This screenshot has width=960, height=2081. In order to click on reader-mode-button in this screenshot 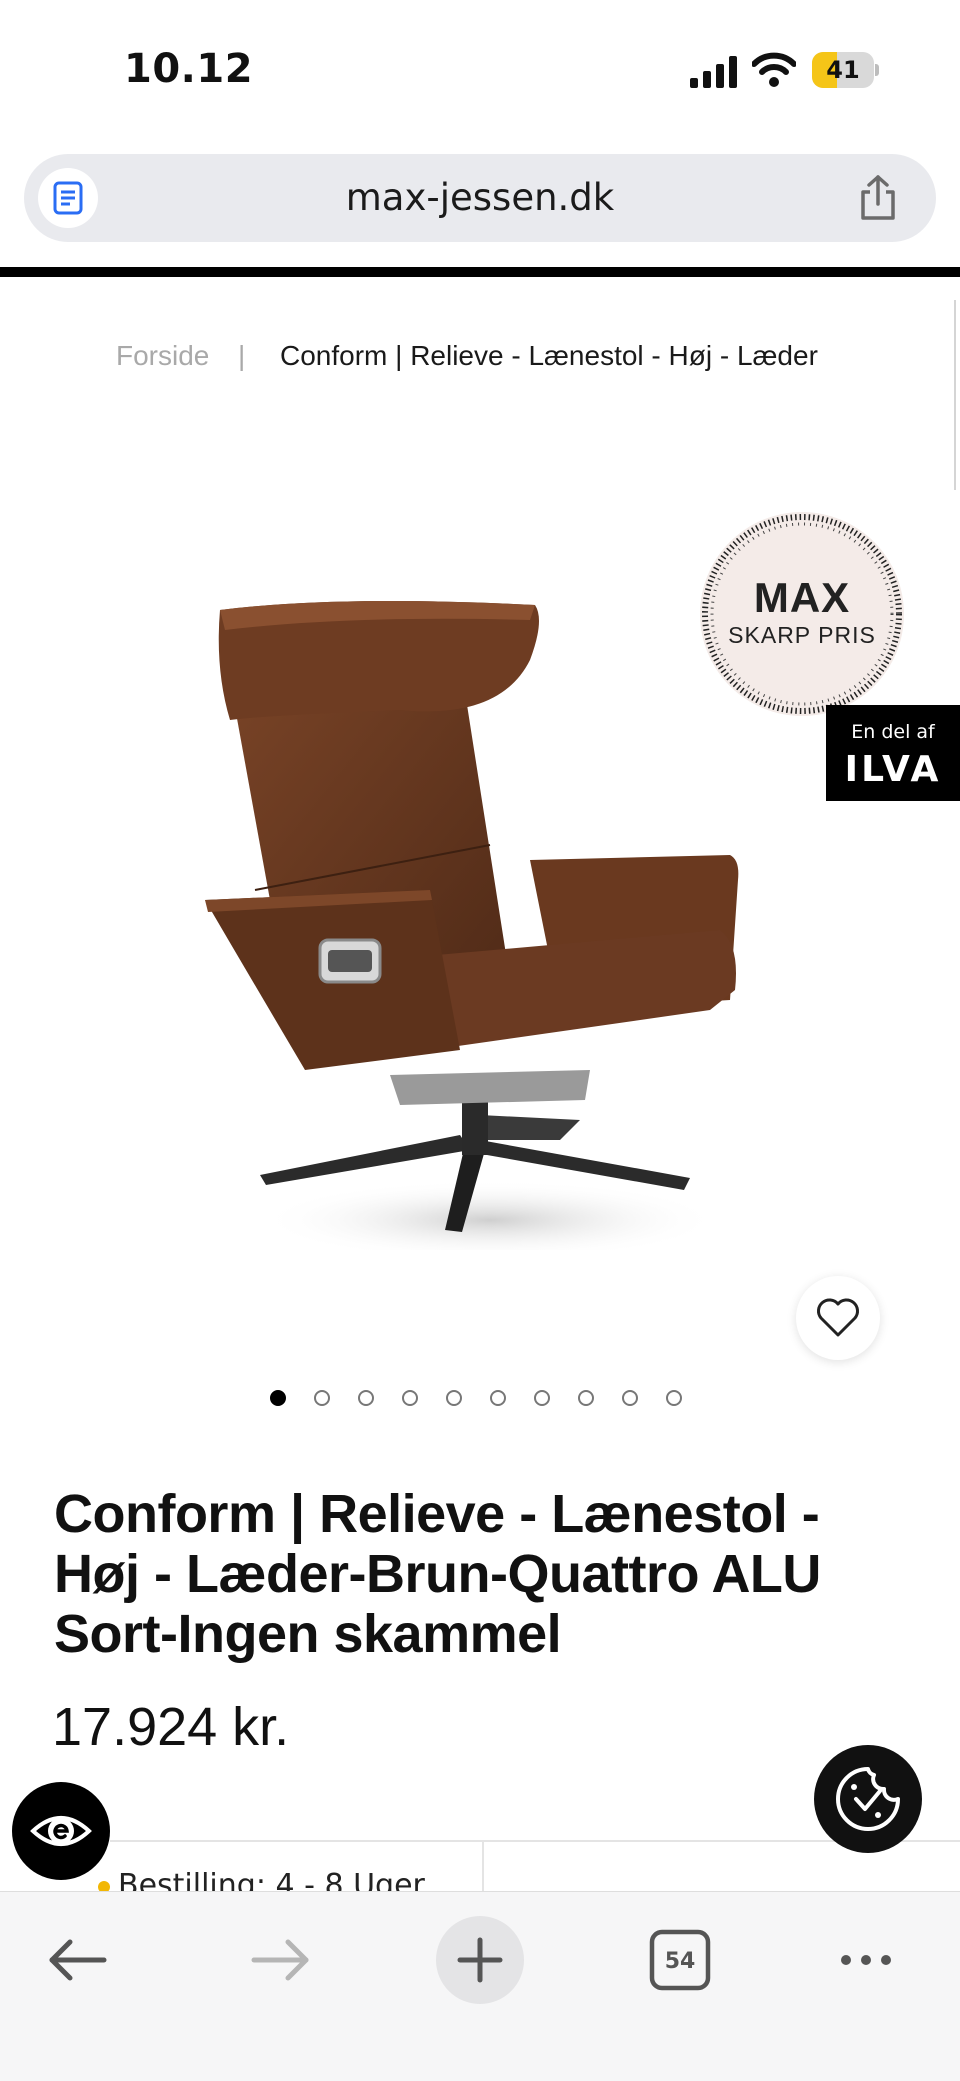, I will do `click(68, 198)`.